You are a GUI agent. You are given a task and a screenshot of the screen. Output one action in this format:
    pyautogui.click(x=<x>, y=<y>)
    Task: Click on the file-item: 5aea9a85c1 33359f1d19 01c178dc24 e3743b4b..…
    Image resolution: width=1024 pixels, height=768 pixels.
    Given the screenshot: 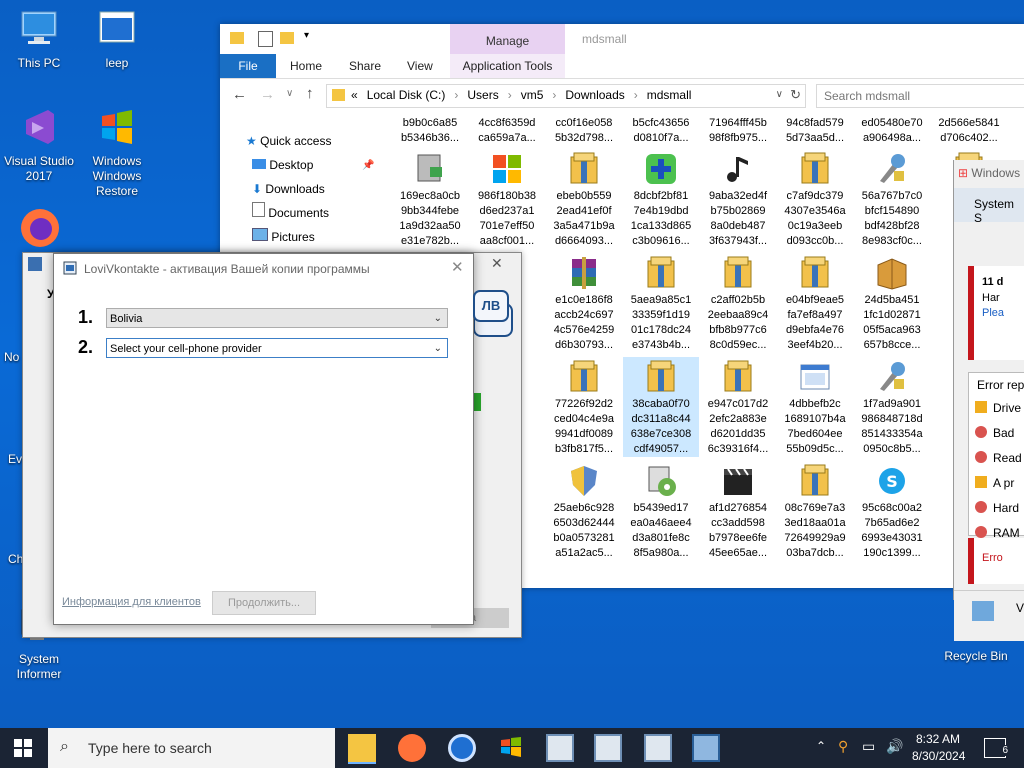 What is the action you would take?
    pyautogui.click(x=661, y=303)
    